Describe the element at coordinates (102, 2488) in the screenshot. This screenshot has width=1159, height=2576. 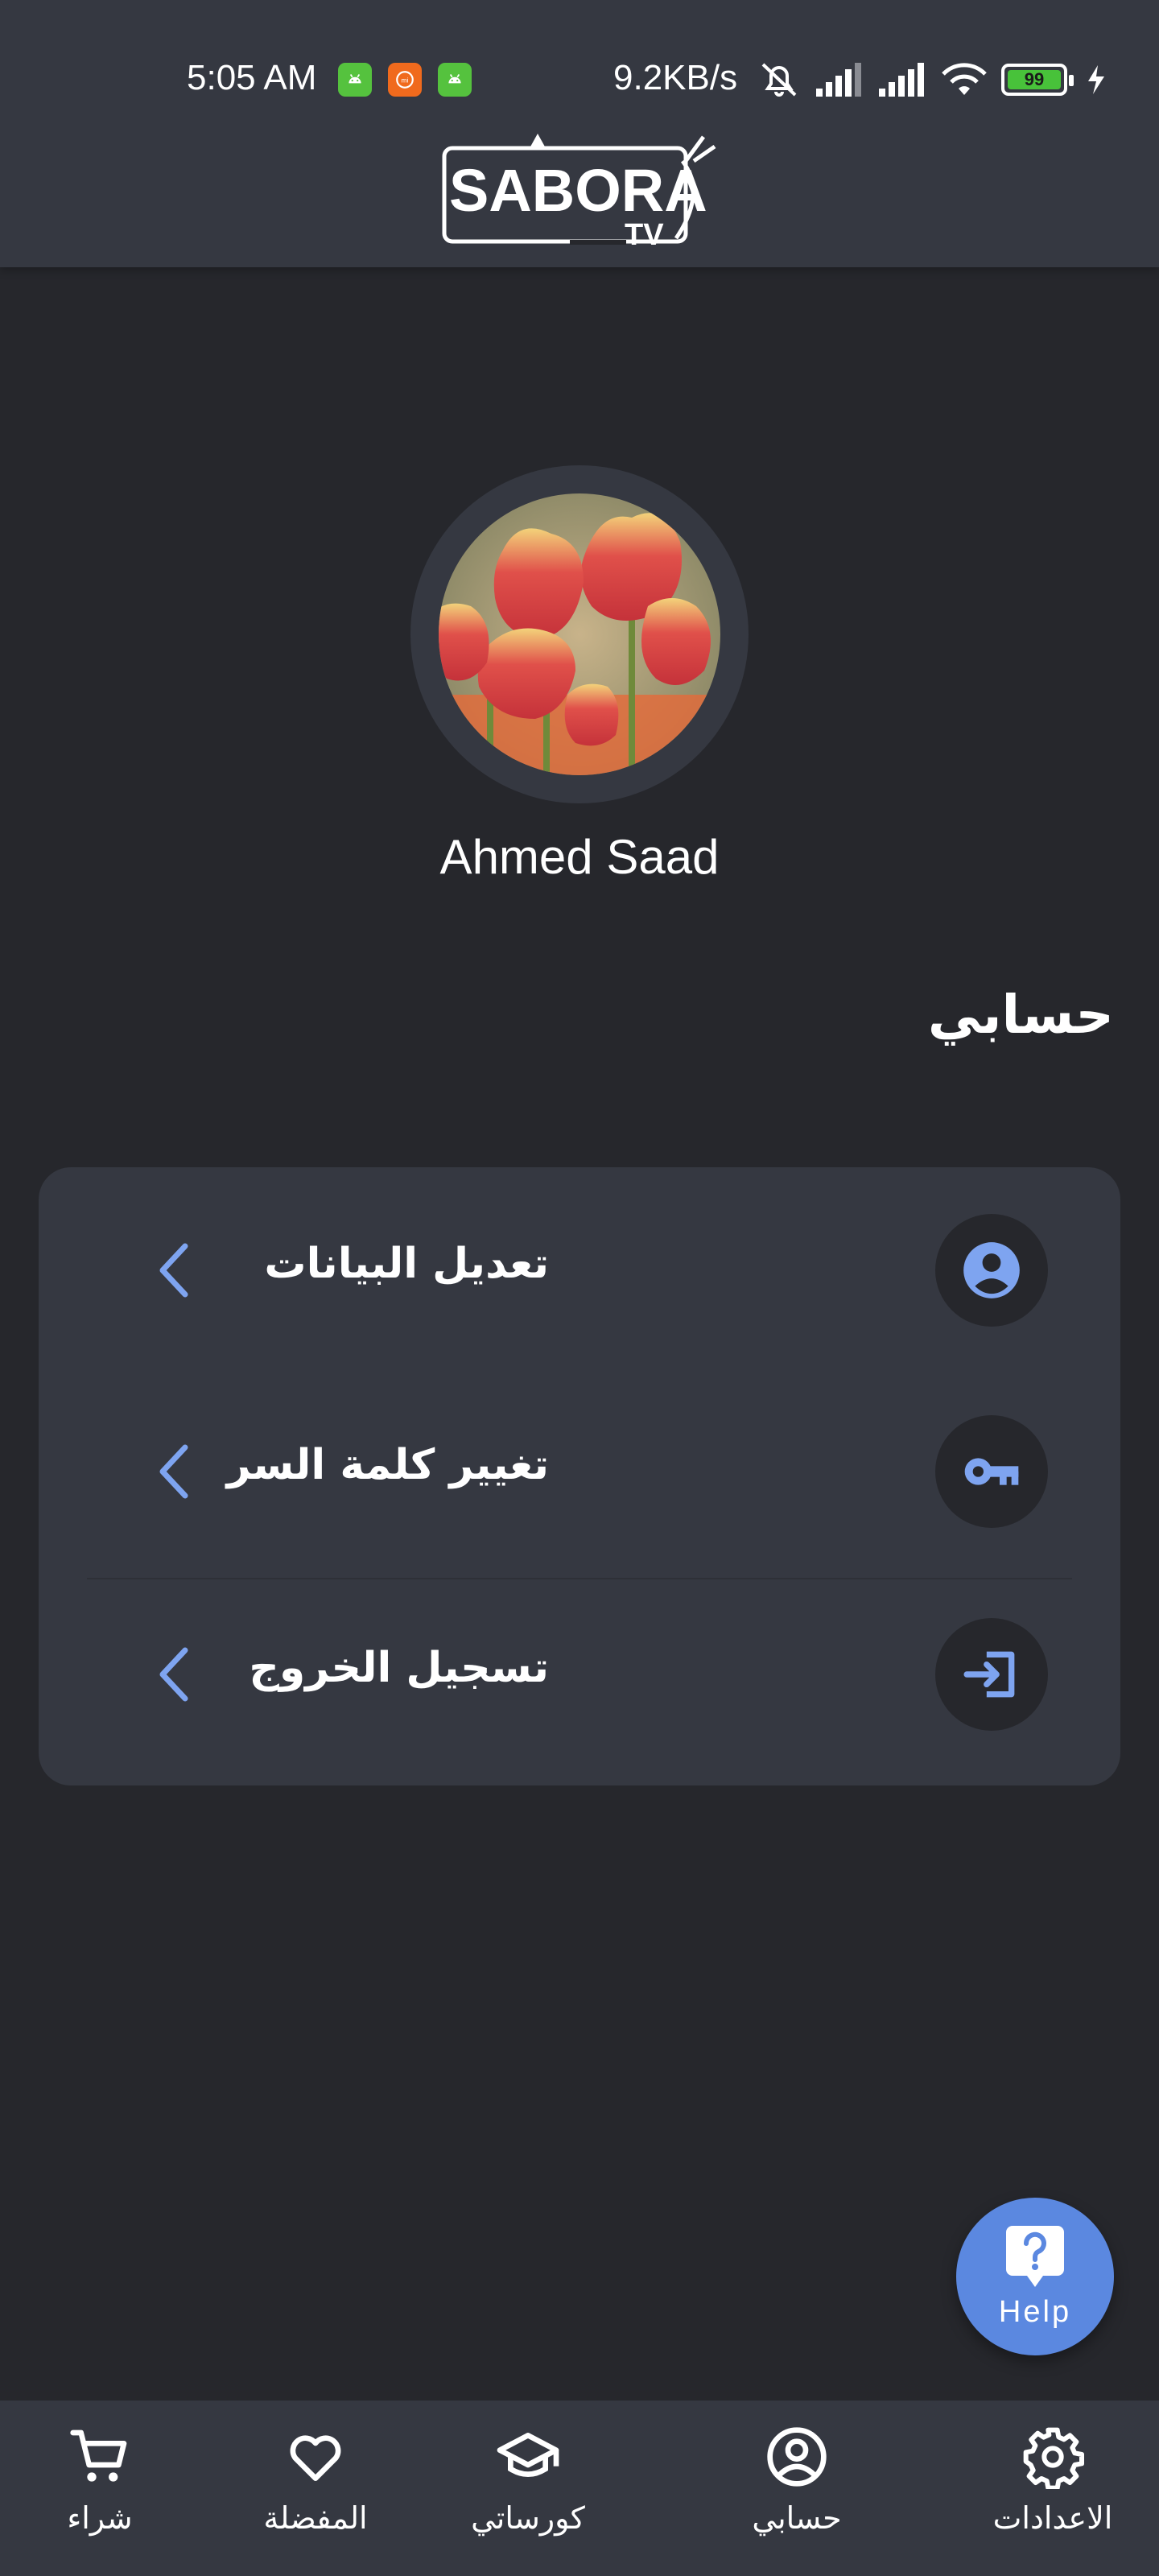
I see `nav-item-buy: شراء` at that location.